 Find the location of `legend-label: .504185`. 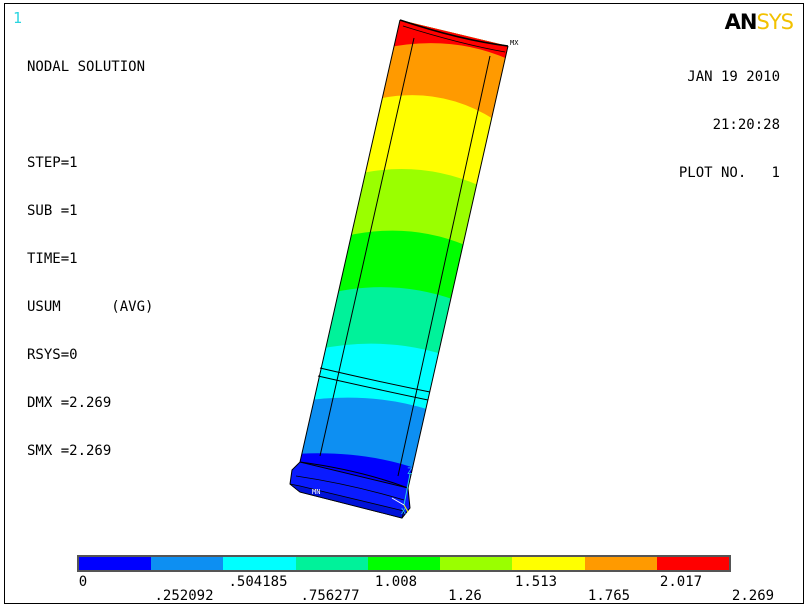

legend-label: .504185 is located at coordinates (258, 582).